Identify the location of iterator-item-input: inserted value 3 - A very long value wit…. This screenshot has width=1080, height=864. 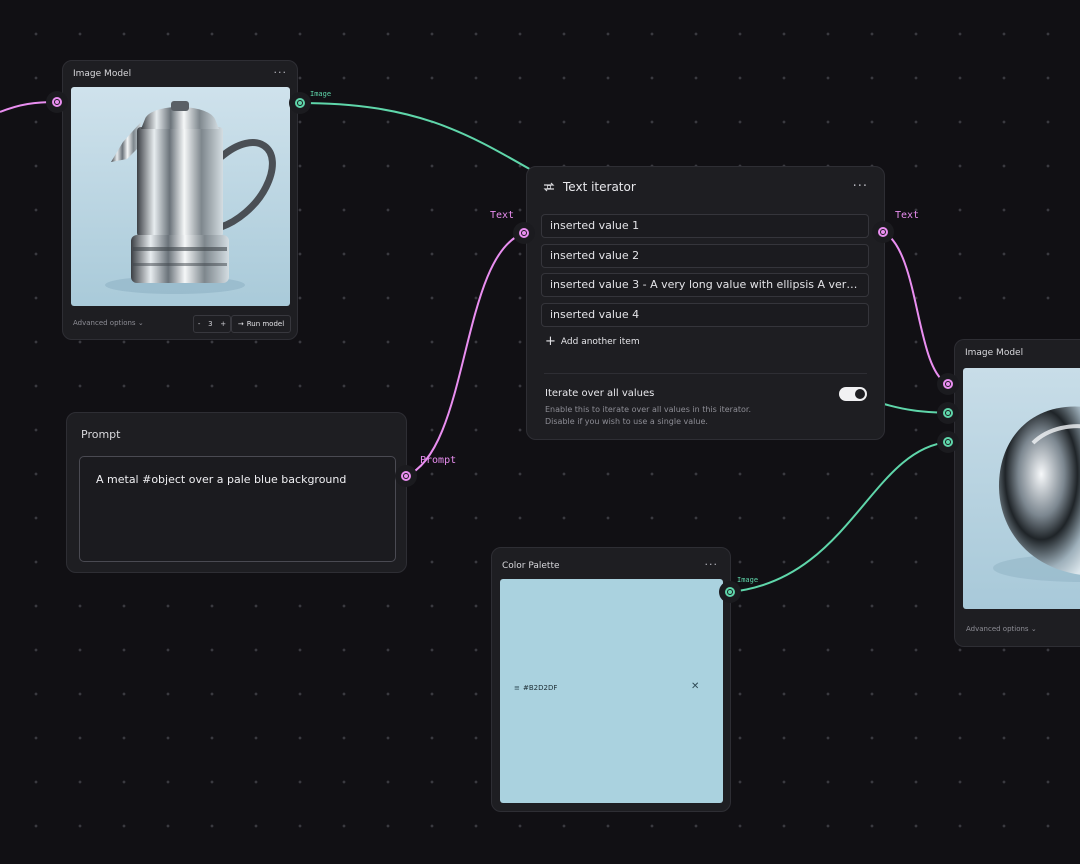
(705, 285).